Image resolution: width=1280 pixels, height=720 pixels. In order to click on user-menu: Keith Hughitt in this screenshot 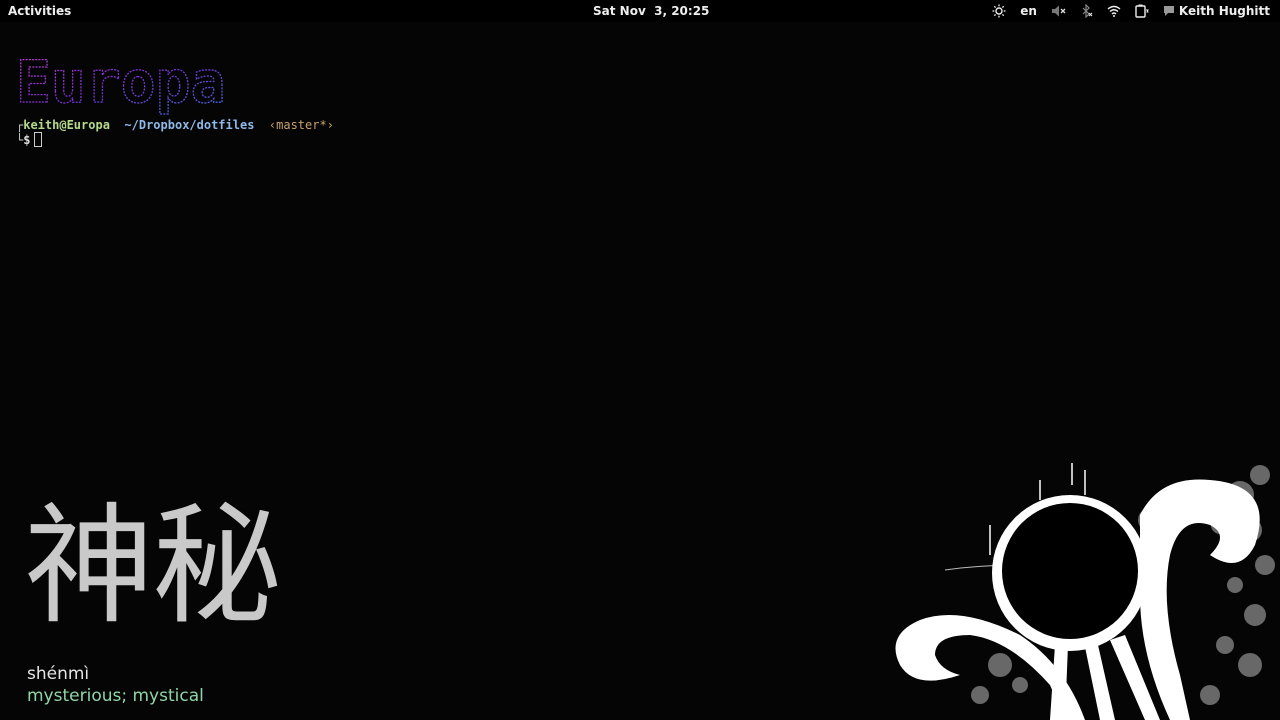, I will do `click(1216, 11)`.